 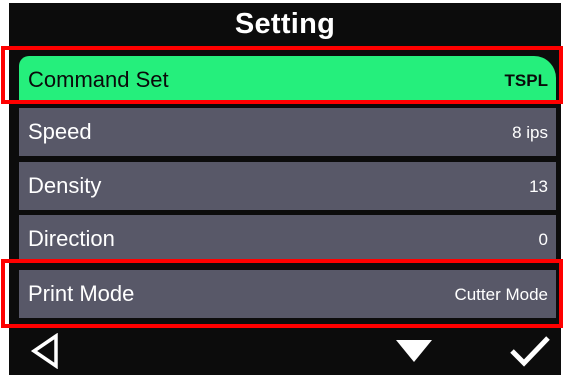 What do you see at coordinates (501, 294) in the screenshot?
I see `menu-item-value: Cutter Mode` at bounding box center [501, 294].